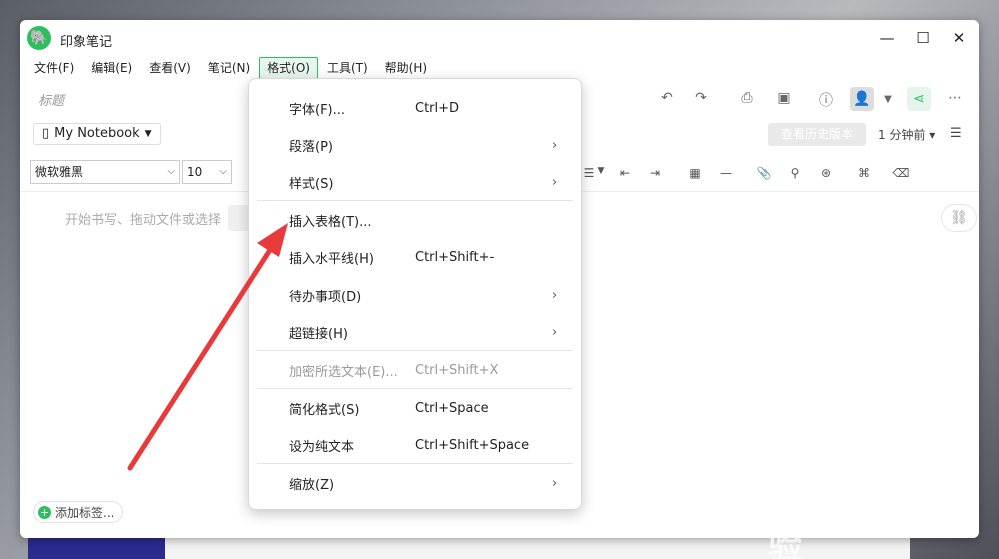  I want to click on clear-format-icon: ⌫, so click(901, 173).